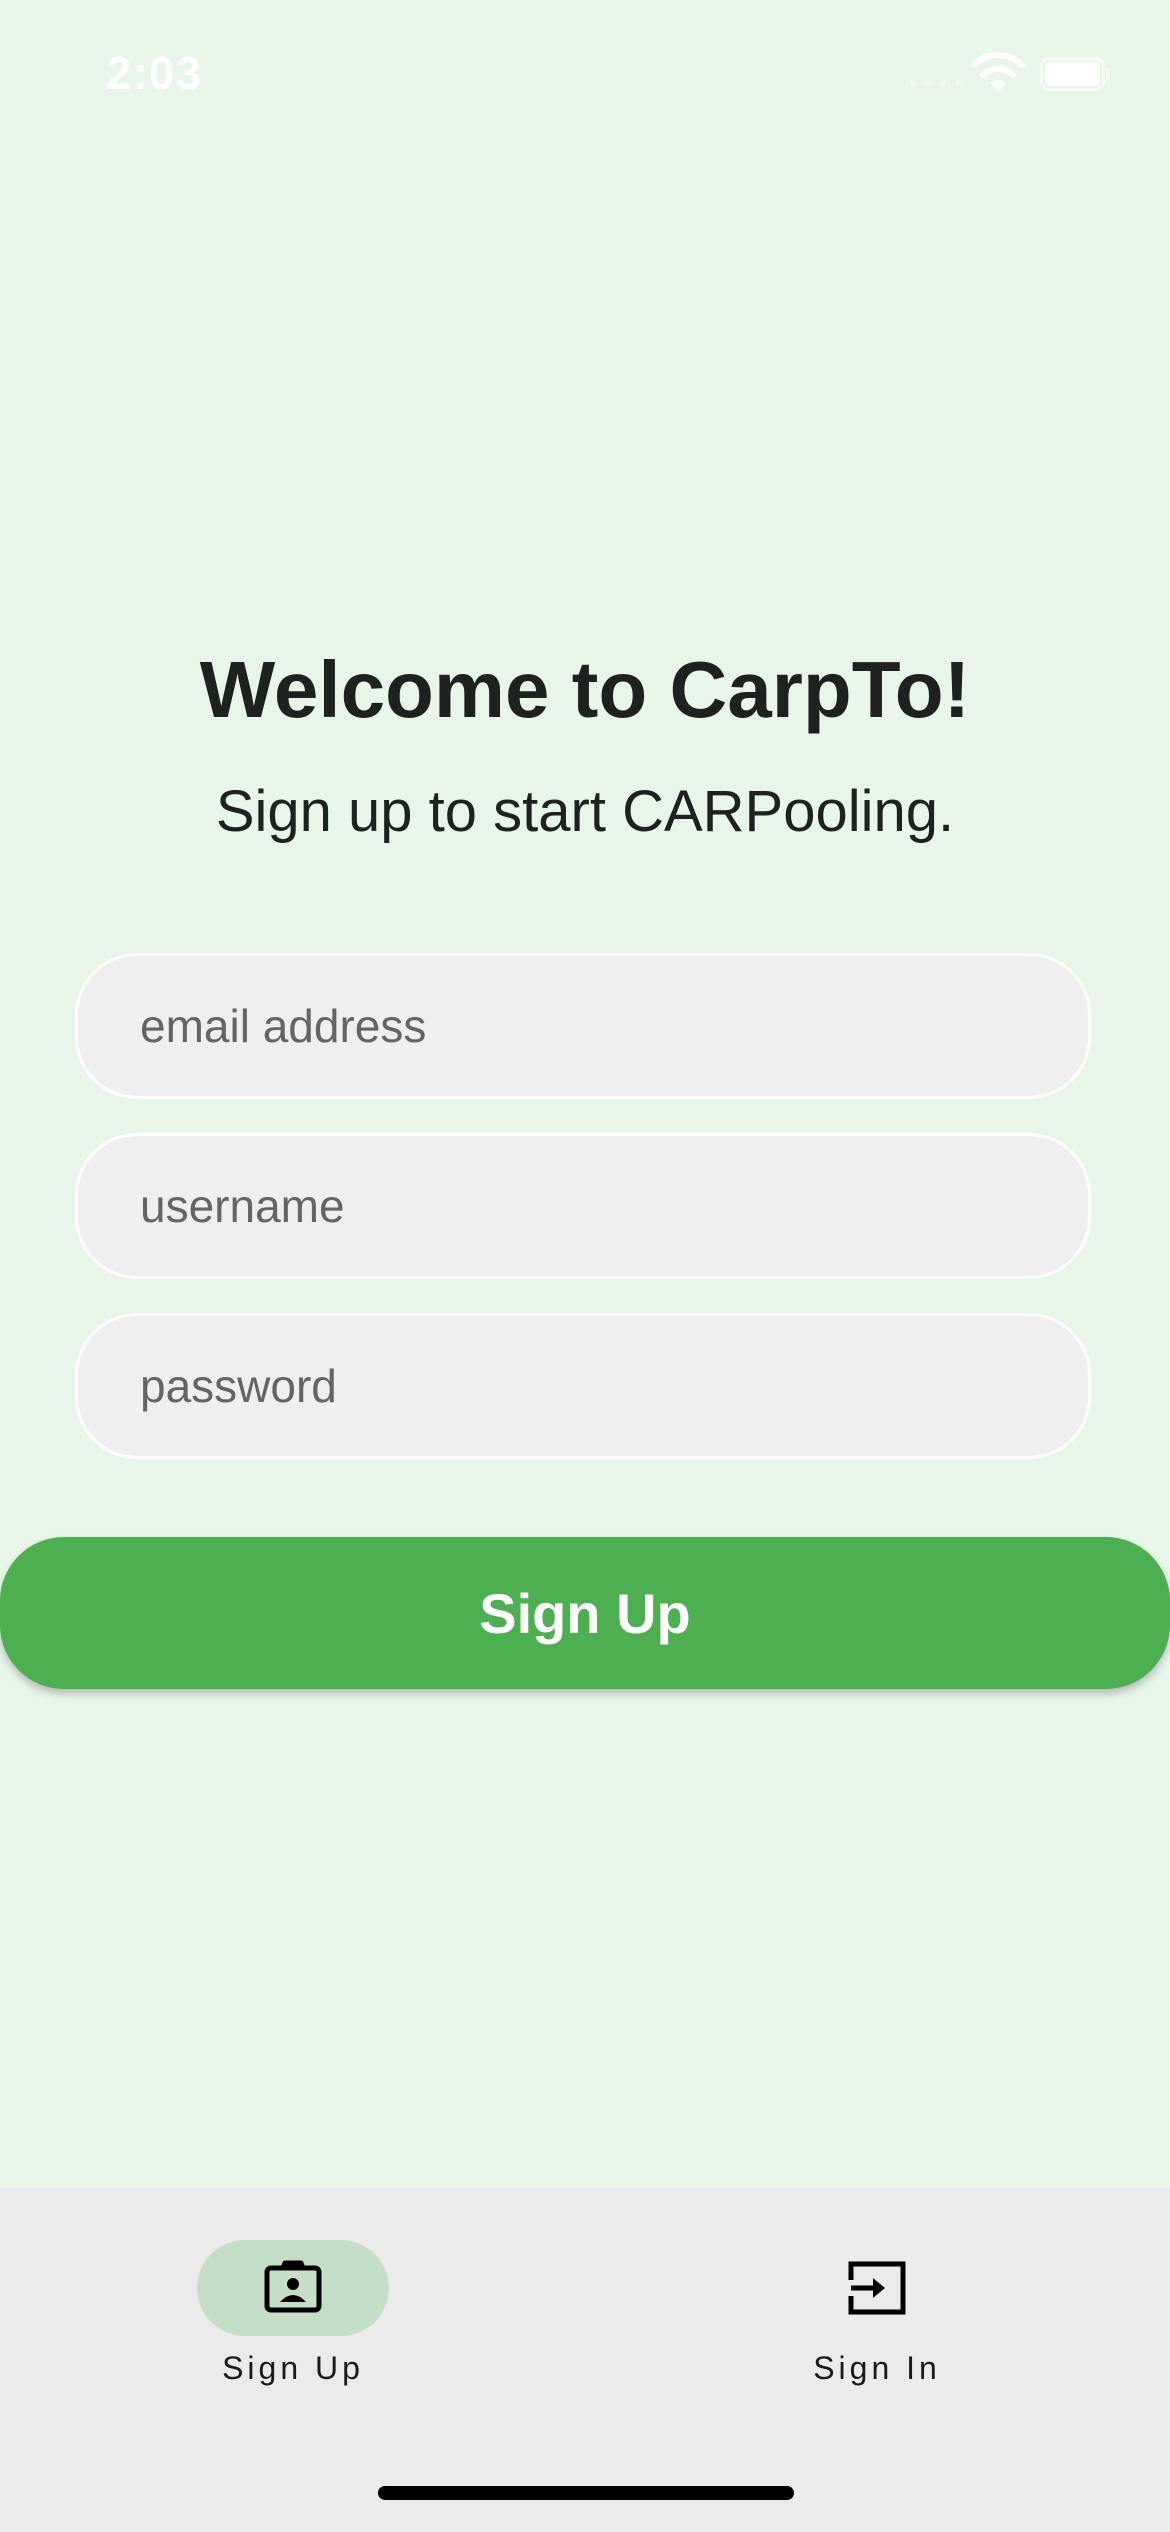  What do you see at coordinates (293, 2286) in the screenshot?
I see `contact-badge-icon` at bounding box center [293, 2286].